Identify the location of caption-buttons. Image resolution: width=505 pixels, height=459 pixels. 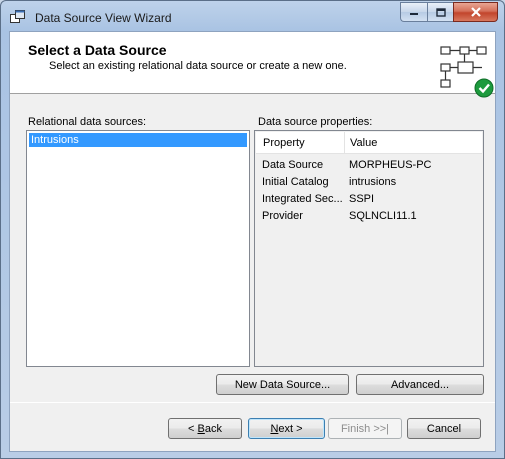
(449, 12).